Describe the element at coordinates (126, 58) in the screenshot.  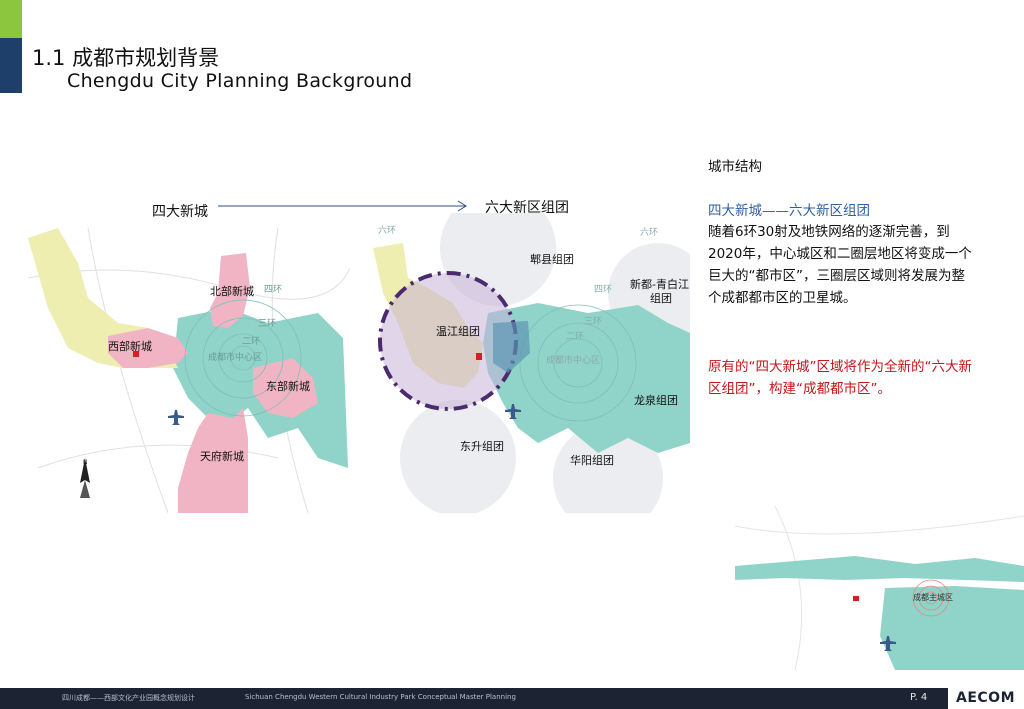
I see `page-title: 1.1 成都市规划背景` at that location.